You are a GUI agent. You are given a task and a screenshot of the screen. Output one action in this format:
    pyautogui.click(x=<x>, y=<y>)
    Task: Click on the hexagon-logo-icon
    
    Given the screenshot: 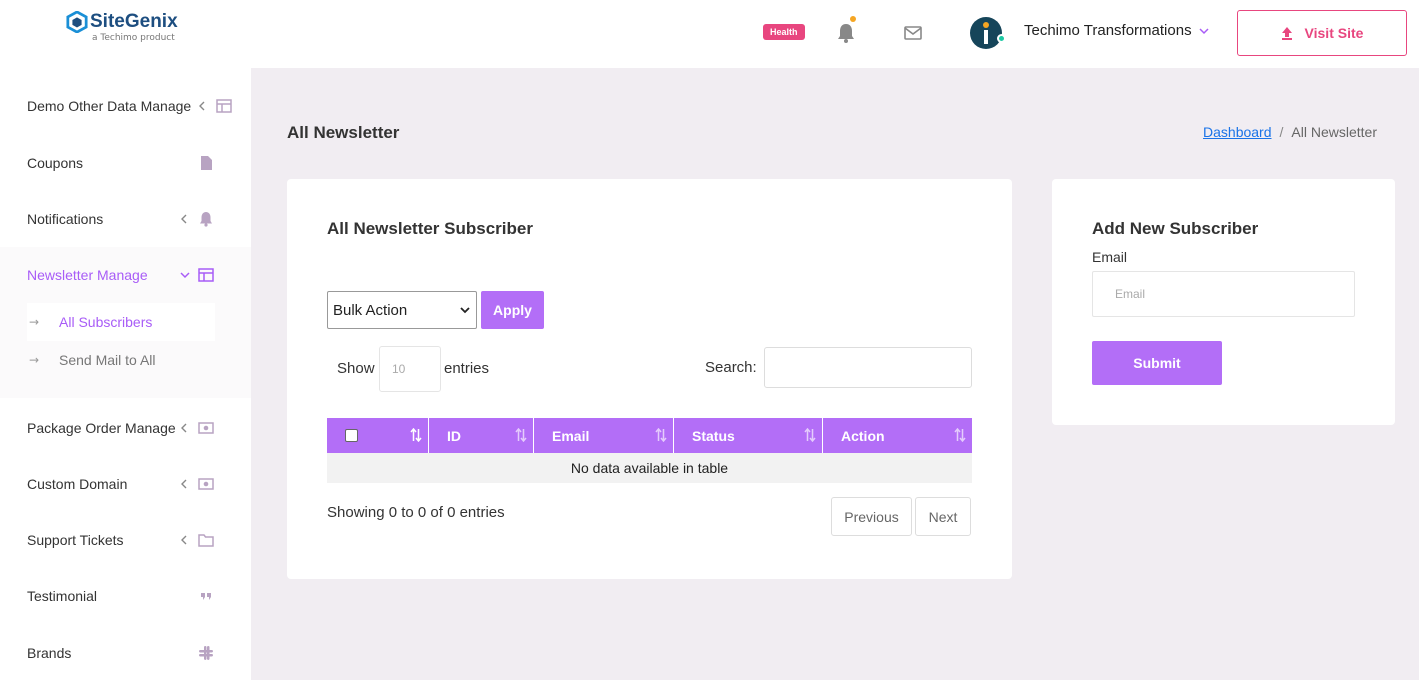 What is the action you would take?
    pyautogui.click(x=77, y=22)
    